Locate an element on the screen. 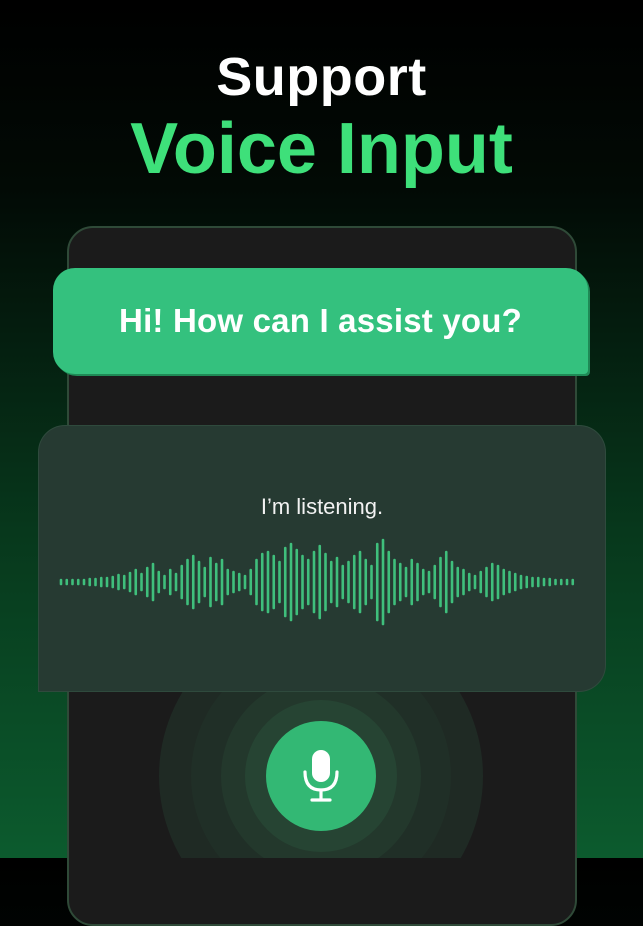 This screenshot has height=926, width=643. microphone-button is located at coordinates (321, 776).